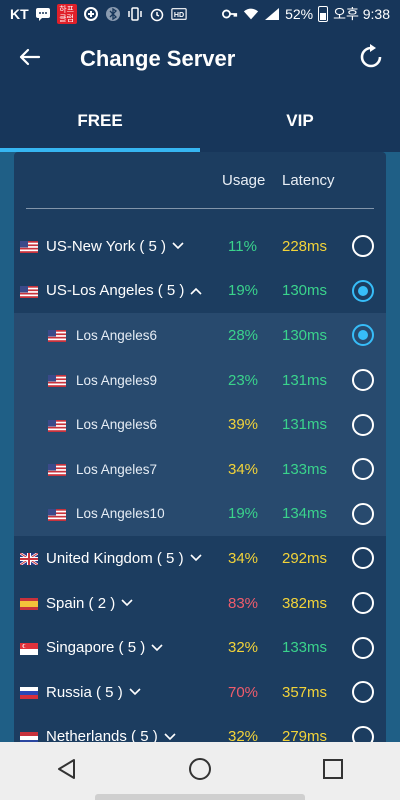 This screenshot has width=400, height=800. I want to click on signal-icon, so click(272, 14).